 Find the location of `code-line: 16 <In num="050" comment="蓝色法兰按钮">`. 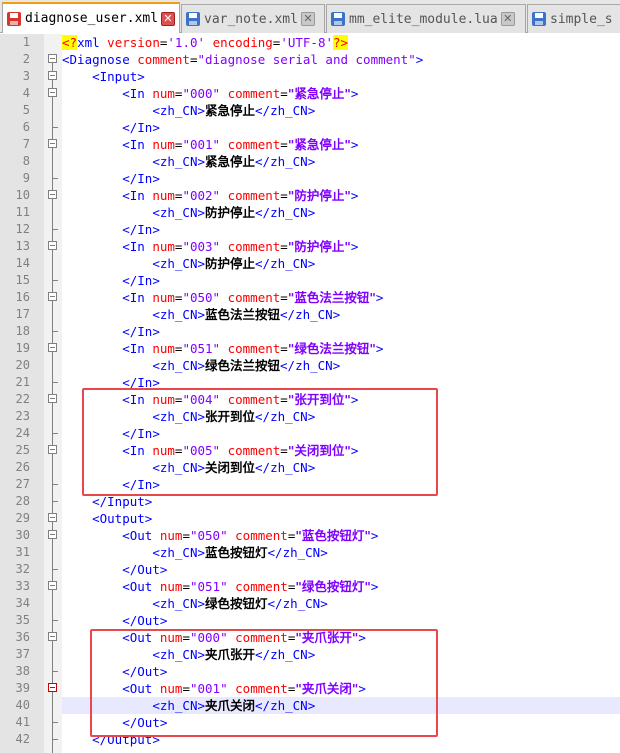

code-line: 16 <In num="050" comment="蓝色法兰按钮"> is located at coordinates (310, 297).